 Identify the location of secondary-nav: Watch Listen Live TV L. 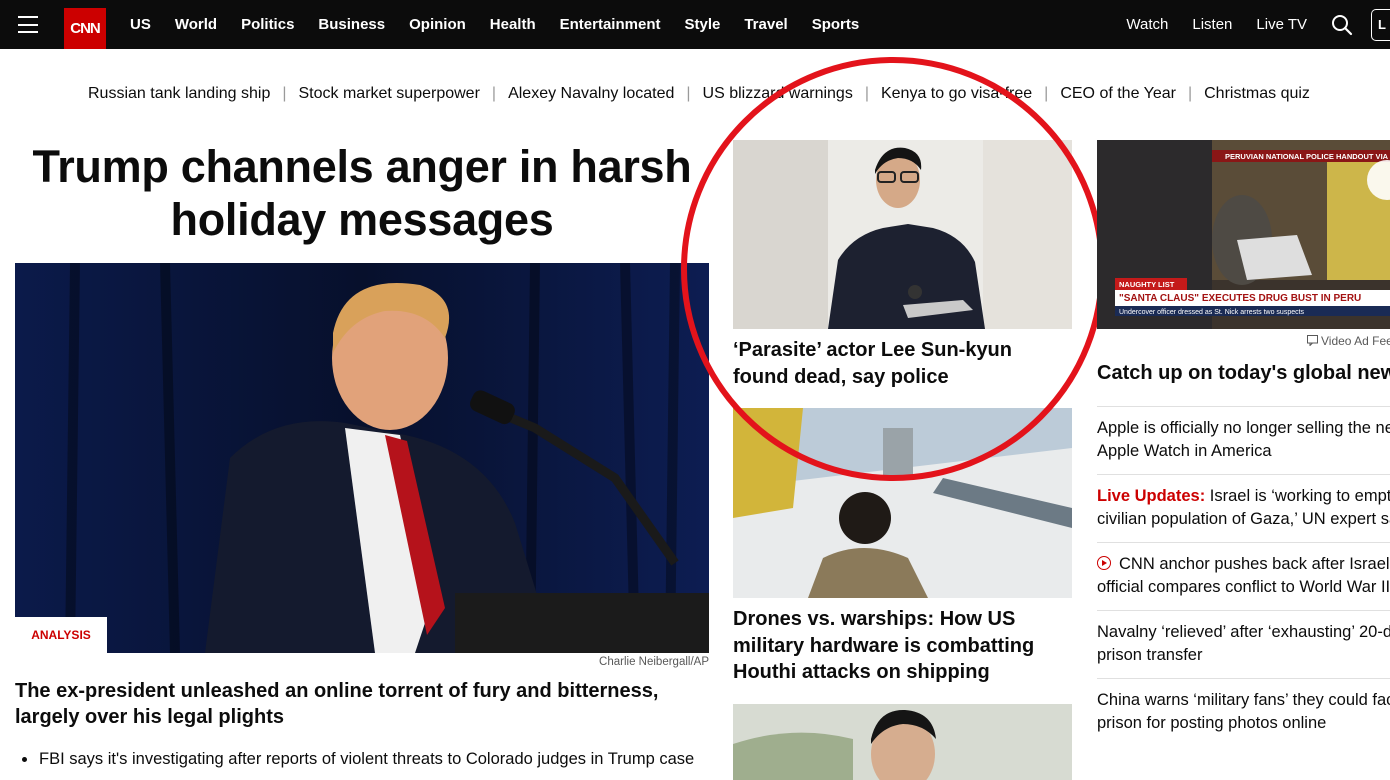
(1258, 24).